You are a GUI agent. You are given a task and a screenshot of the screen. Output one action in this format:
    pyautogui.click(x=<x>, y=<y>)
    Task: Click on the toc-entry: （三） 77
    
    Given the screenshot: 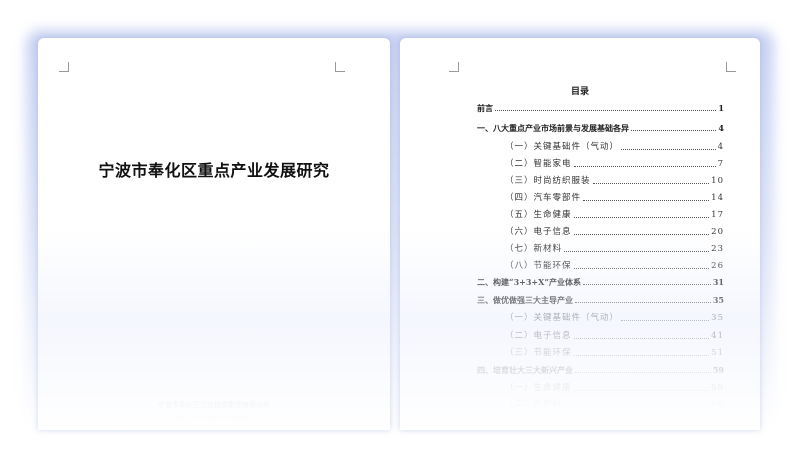 What is the action you would take?
    pyautogui.click(x=614, y=418)
    